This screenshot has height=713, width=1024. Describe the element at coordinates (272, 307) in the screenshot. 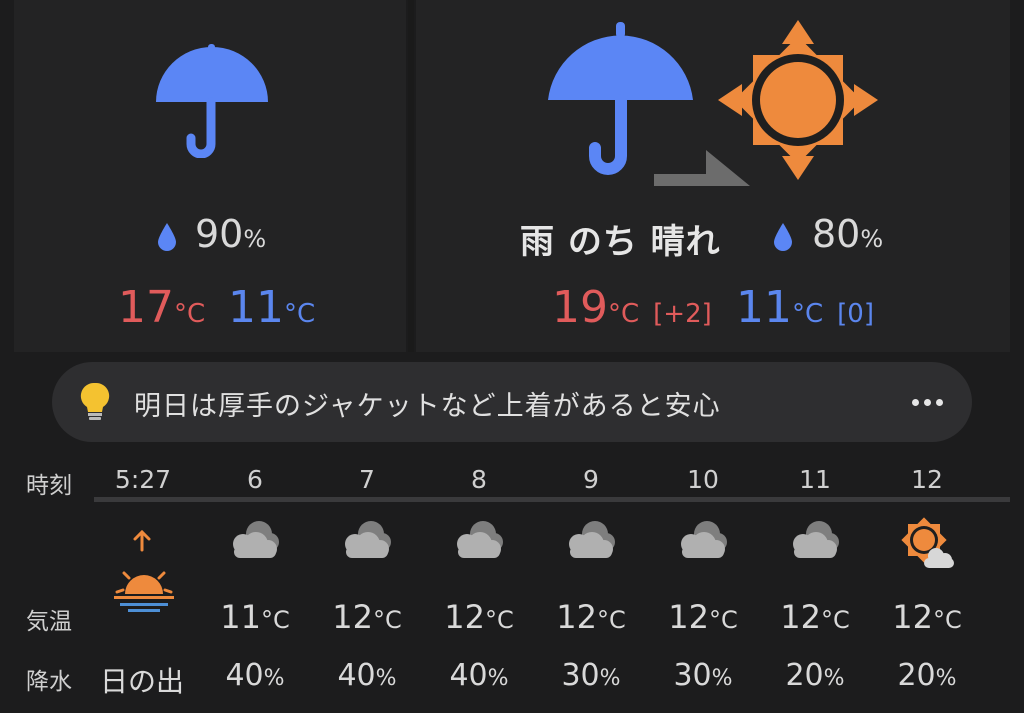

I see `today-low-temp: 11°C` at that location.